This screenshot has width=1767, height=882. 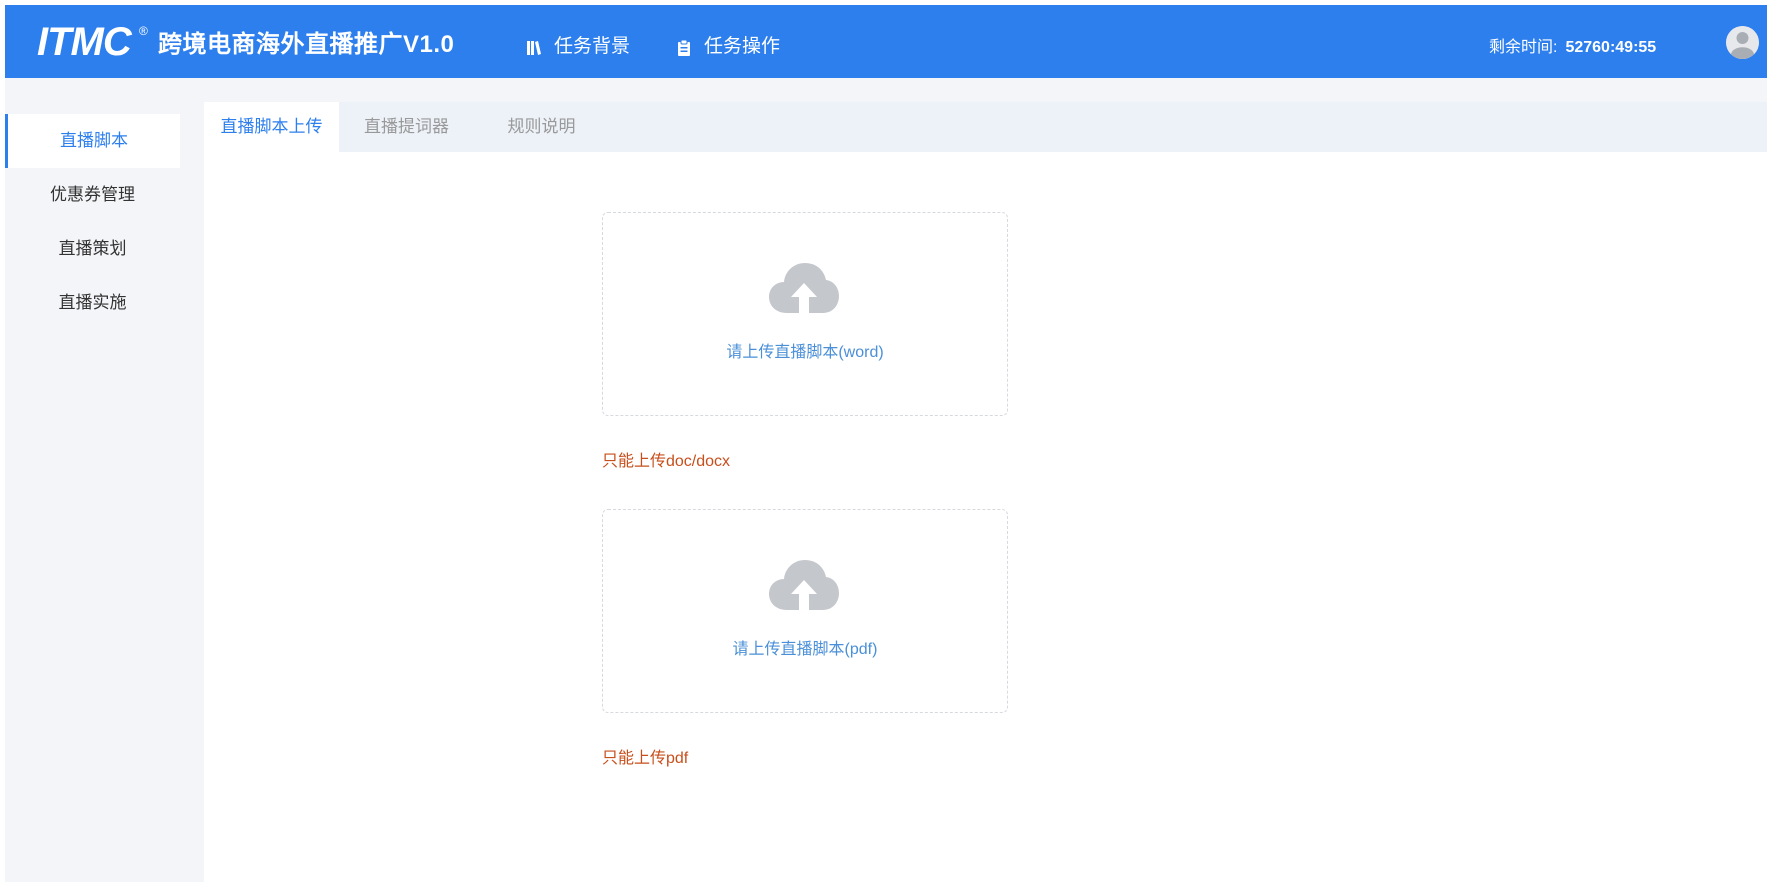 I want to click on tab-bar: 直播脚本上传 直播提词器 规则说明, so click(x=985, y=127).